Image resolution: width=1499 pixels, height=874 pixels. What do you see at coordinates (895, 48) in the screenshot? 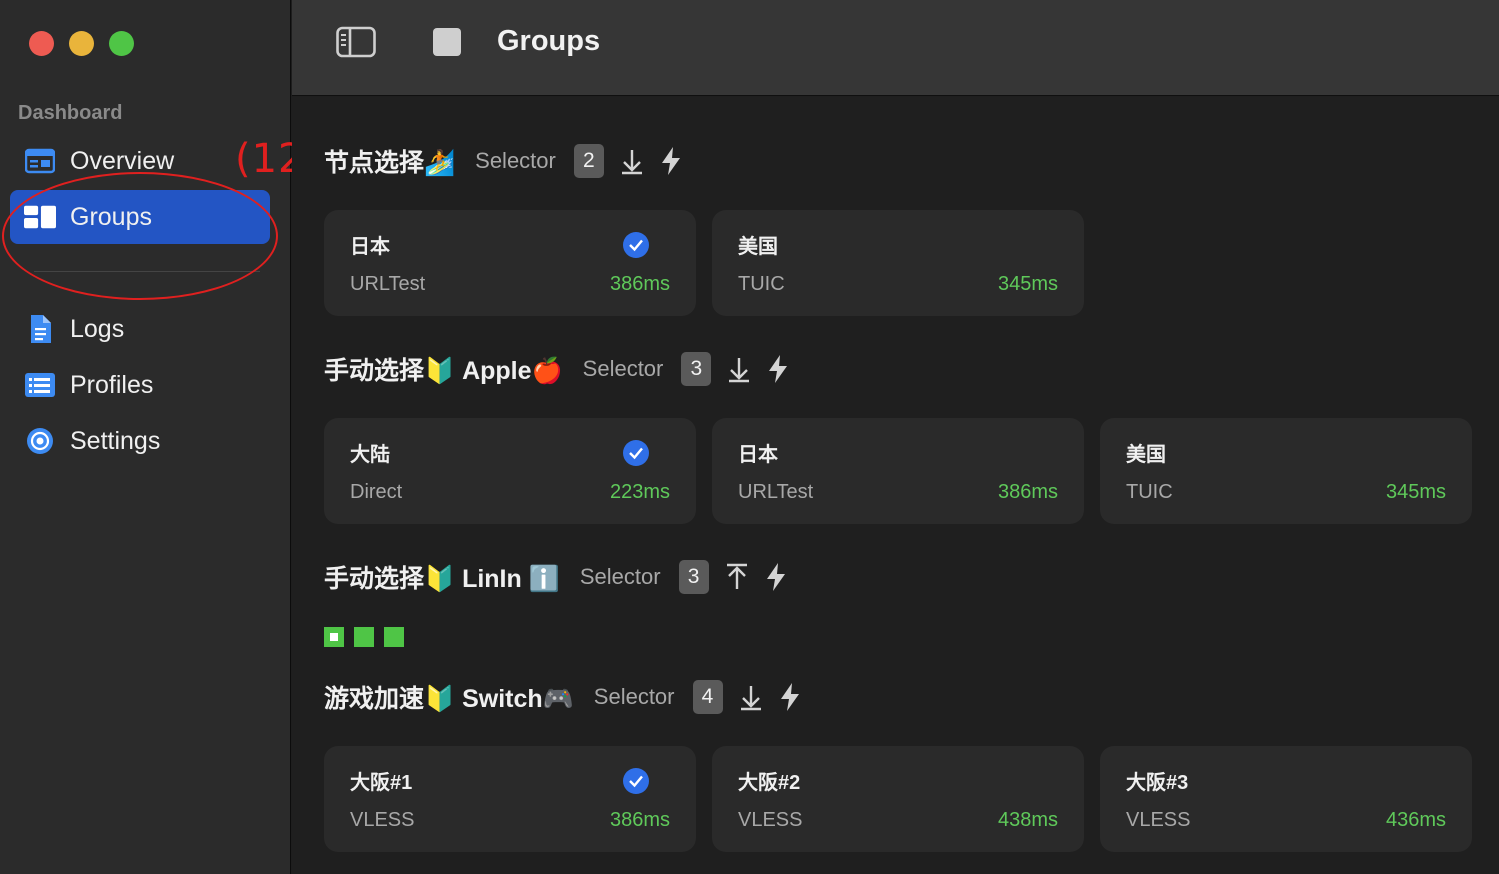
I see `toolbar: Groups` at bounding box center [895, 48].